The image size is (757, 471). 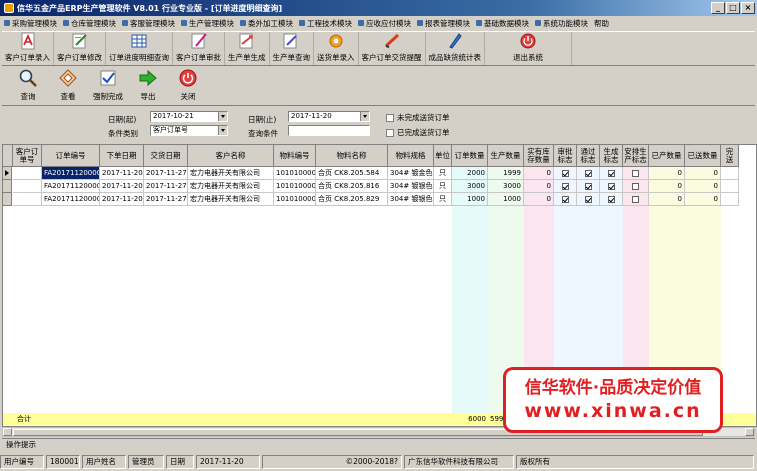 What do you see at coordinates (108, 85) in the screenshot?
I see `force-complete-button: 强制完成` at bounding box center [108, 85].